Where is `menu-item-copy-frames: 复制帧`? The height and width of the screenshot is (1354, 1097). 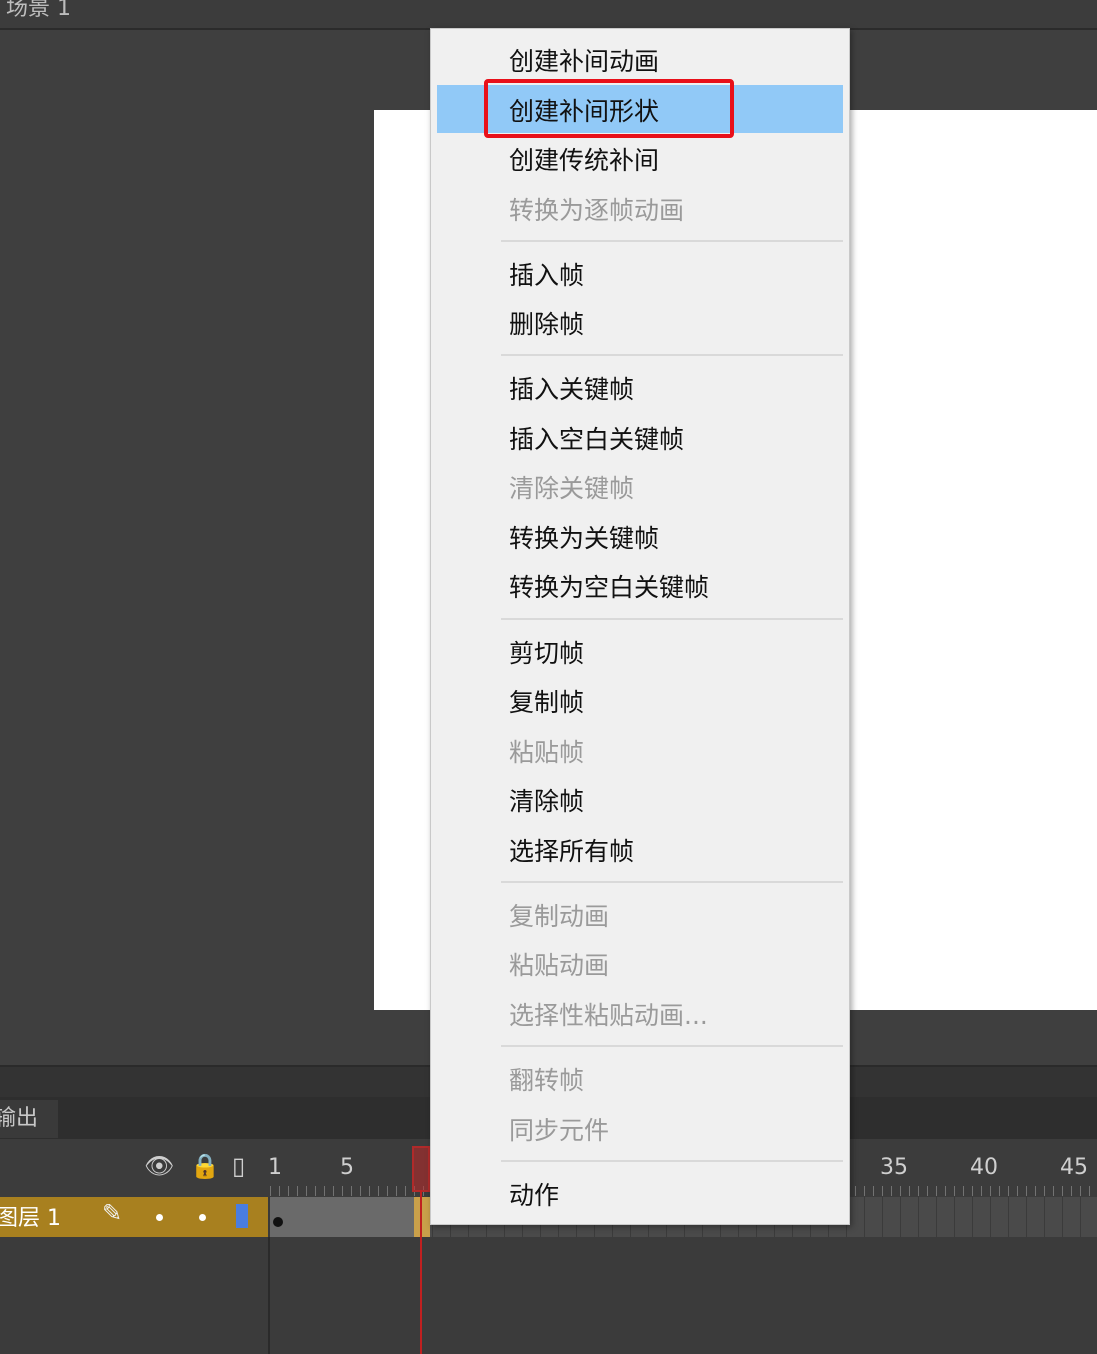 menu-item-copy-frames: 复制帧 is located at coordinates (640, 700).